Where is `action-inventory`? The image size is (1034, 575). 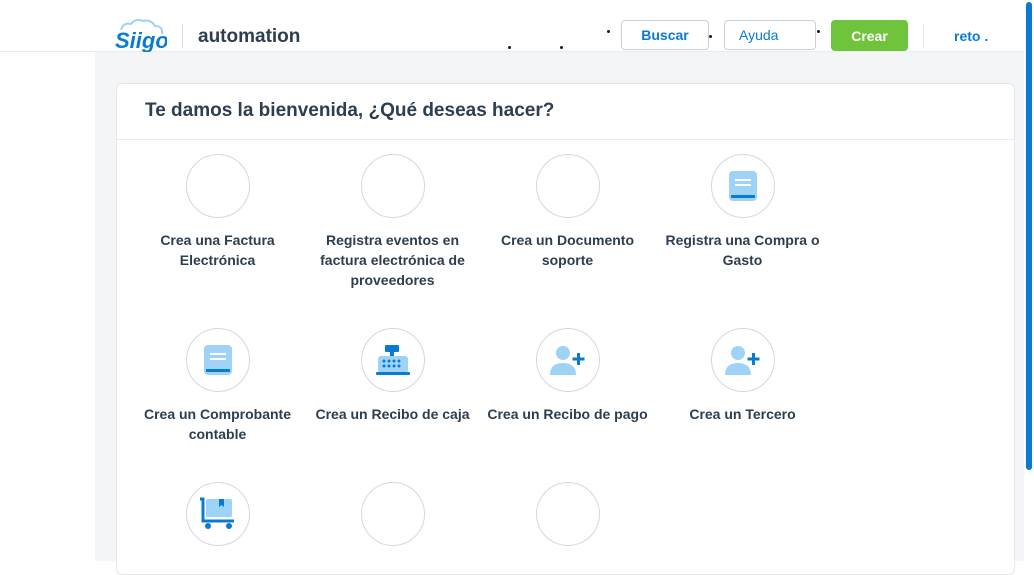 action-inventory is located at coordinates (217, 520).